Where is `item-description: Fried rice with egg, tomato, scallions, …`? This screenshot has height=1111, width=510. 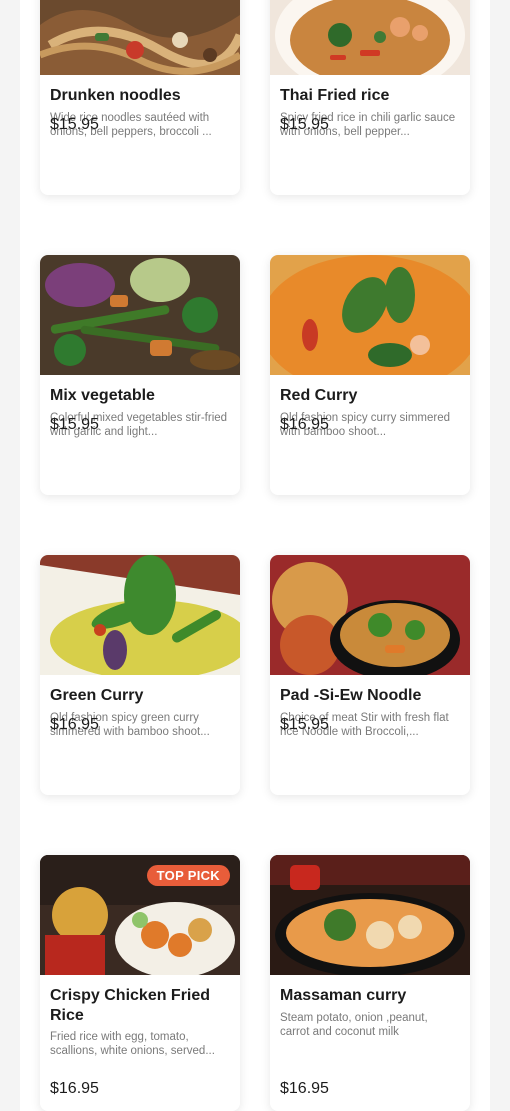
item-description: Fried rice with egg, tomato, scallions, … is located at coordinates (132, 1044).